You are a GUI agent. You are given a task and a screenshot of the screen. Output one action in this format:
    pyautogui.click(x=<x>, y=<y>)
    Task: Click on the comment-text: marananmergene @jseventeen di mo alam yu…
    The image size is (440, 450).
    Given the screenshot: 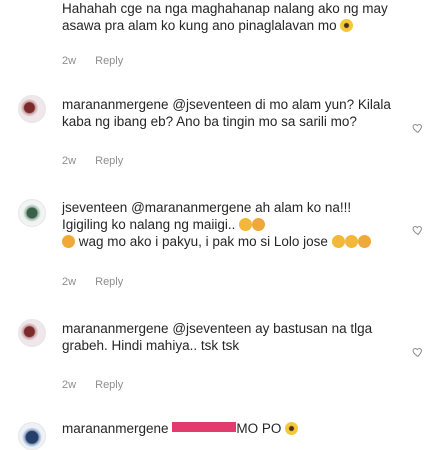 What is the action you would take?
    pyautogui.click(x=226, y=113)
    